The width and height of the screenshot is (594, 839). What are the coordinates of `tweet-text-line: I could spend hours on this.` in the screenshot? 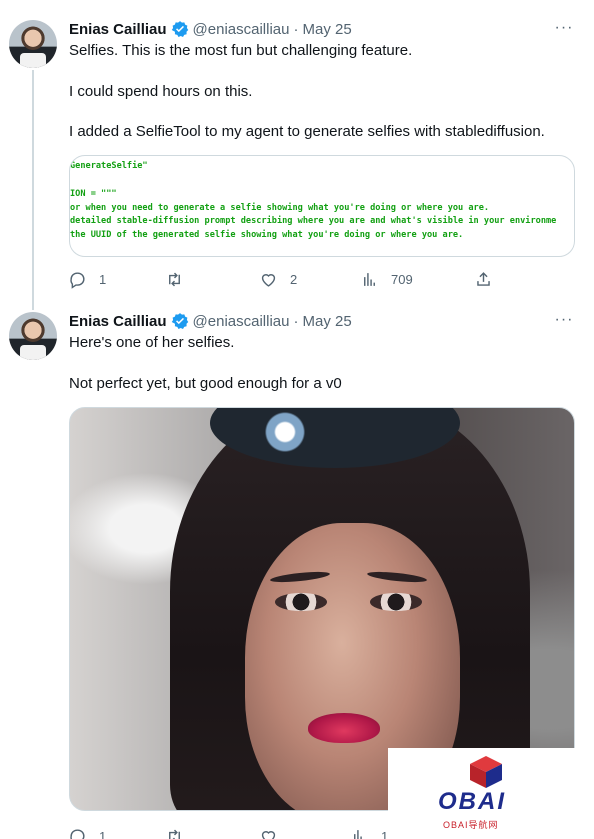 It's located at (161, 91).